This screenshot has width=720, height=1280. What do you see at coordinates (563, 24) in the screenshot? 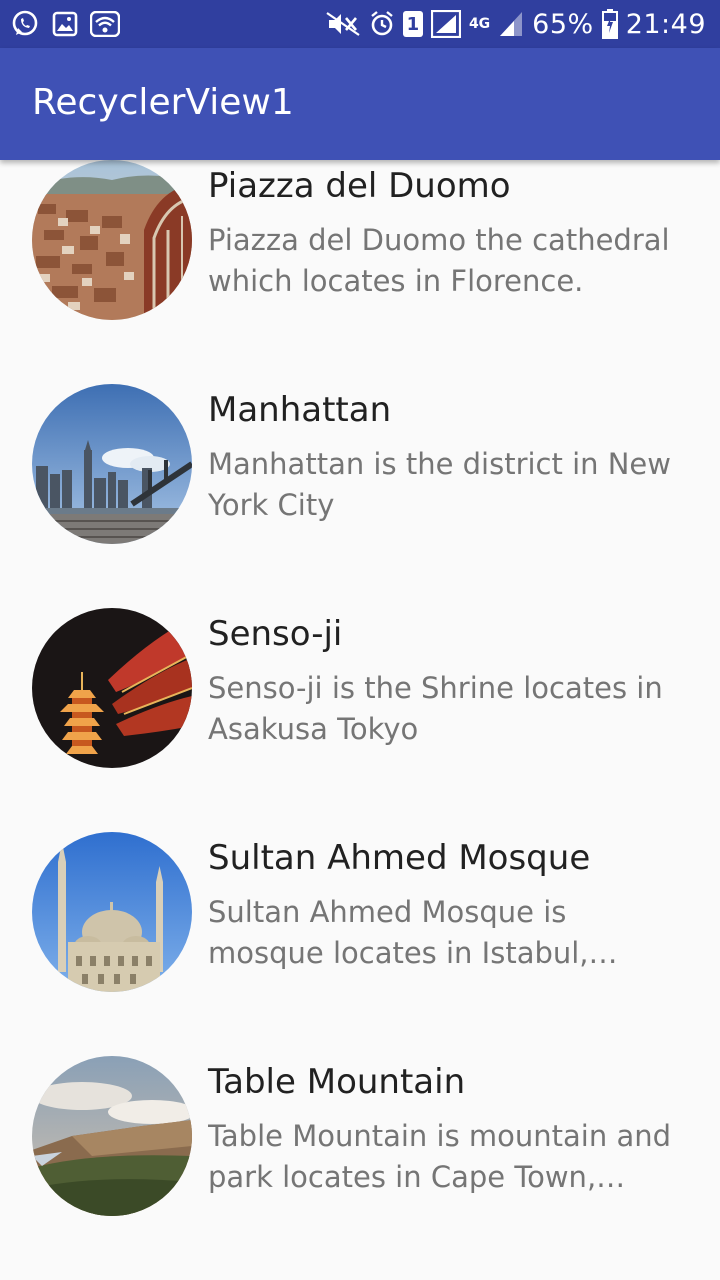
I see `battery-percent: 65%` at bounding box center [563, 24].